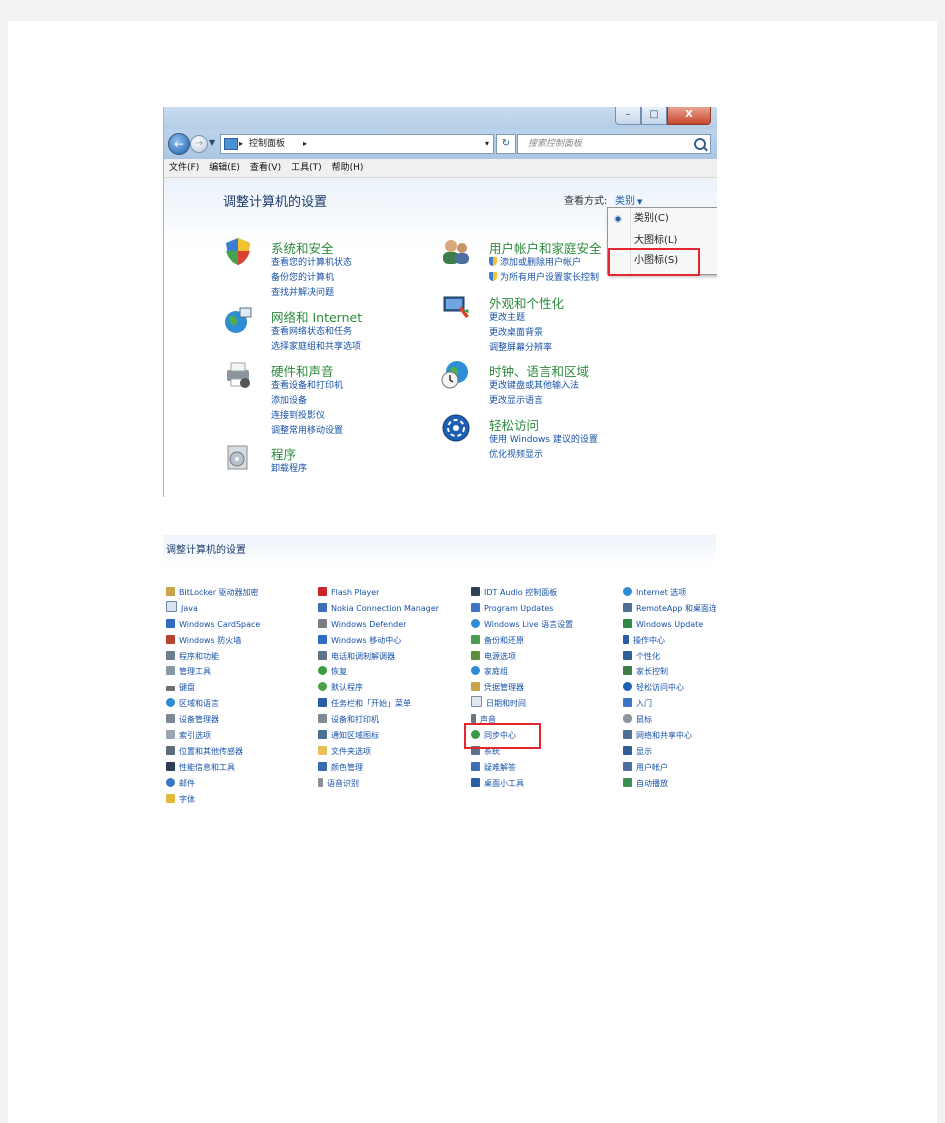  Describe the element at coordinates (393, 625) in the screenshot. I see `item-defender: Windows Defender` at that location.